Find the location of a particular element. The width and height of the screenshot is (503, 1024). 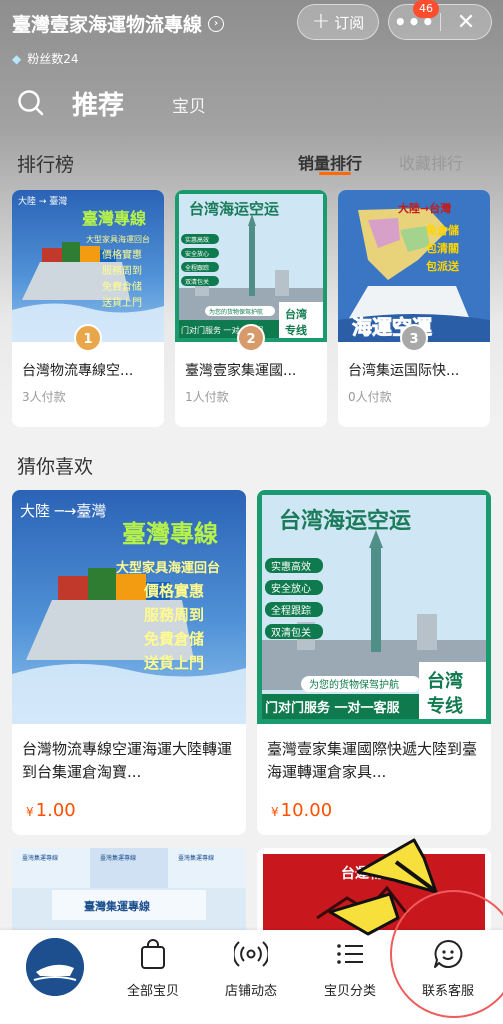

ranking-paid-count-2: 1人付款 is located at coordinates (207, 397).